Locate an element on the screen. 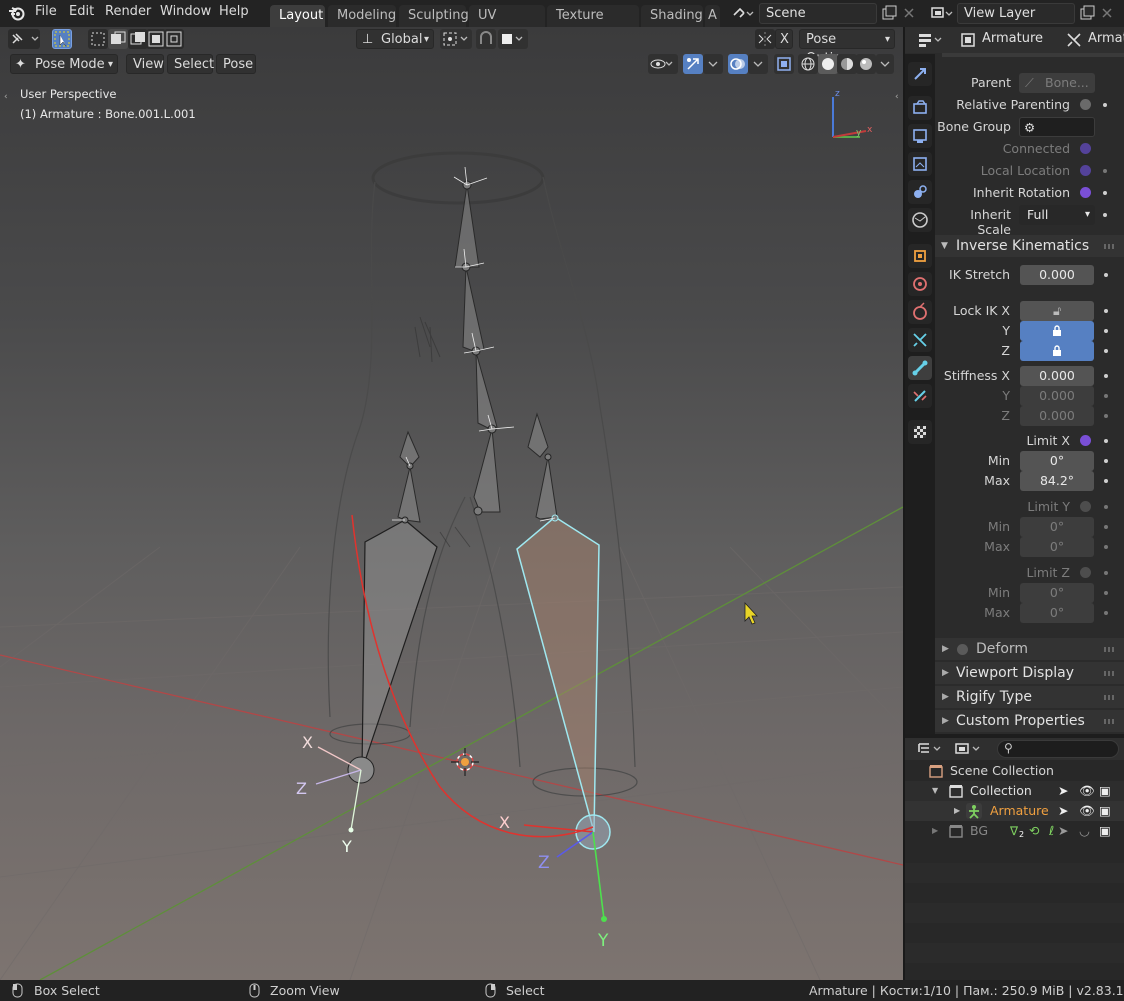 This screenshot has width=1124, height=1001. scene-copy-icon is located at coordinates (889, 13).